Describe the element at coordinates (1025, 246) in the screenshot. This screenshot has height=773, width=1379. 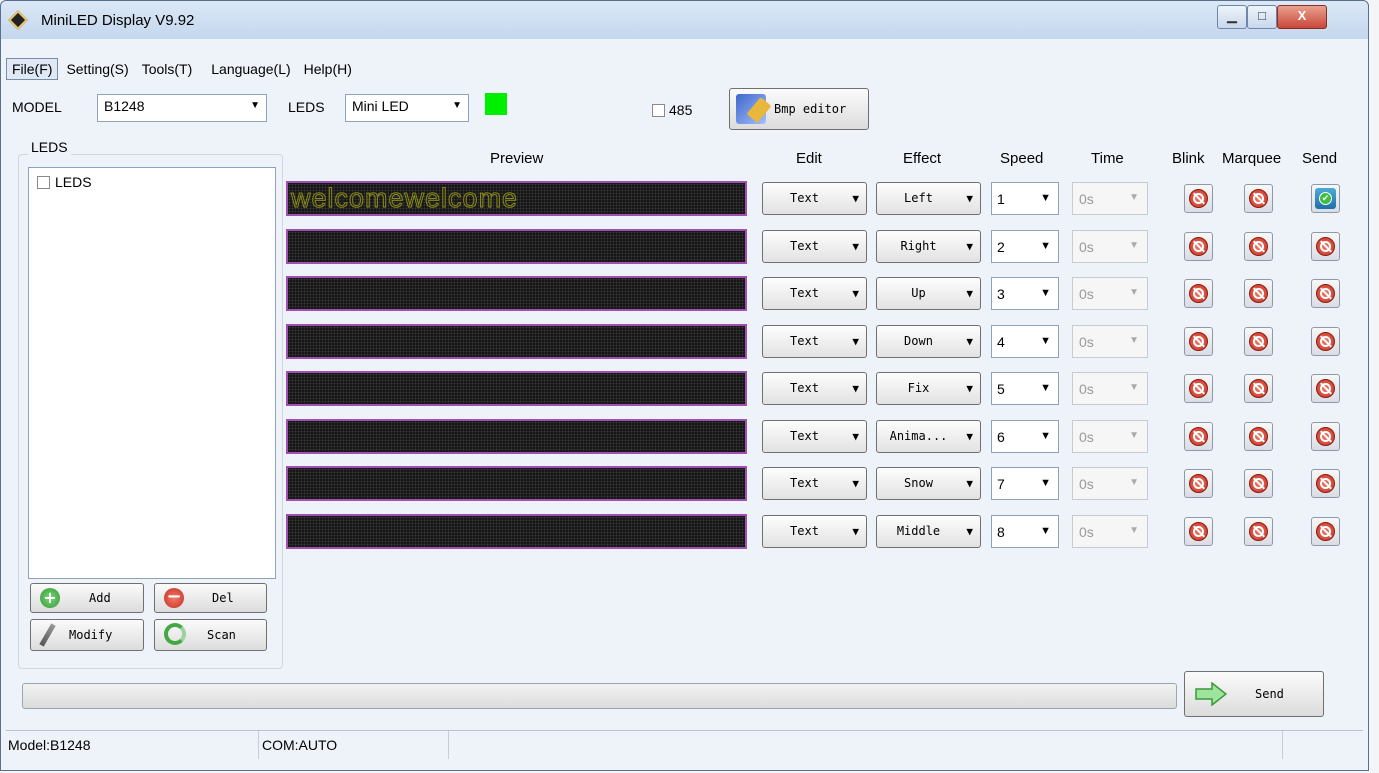
I see `speed-select: 2 ▼` at that location.